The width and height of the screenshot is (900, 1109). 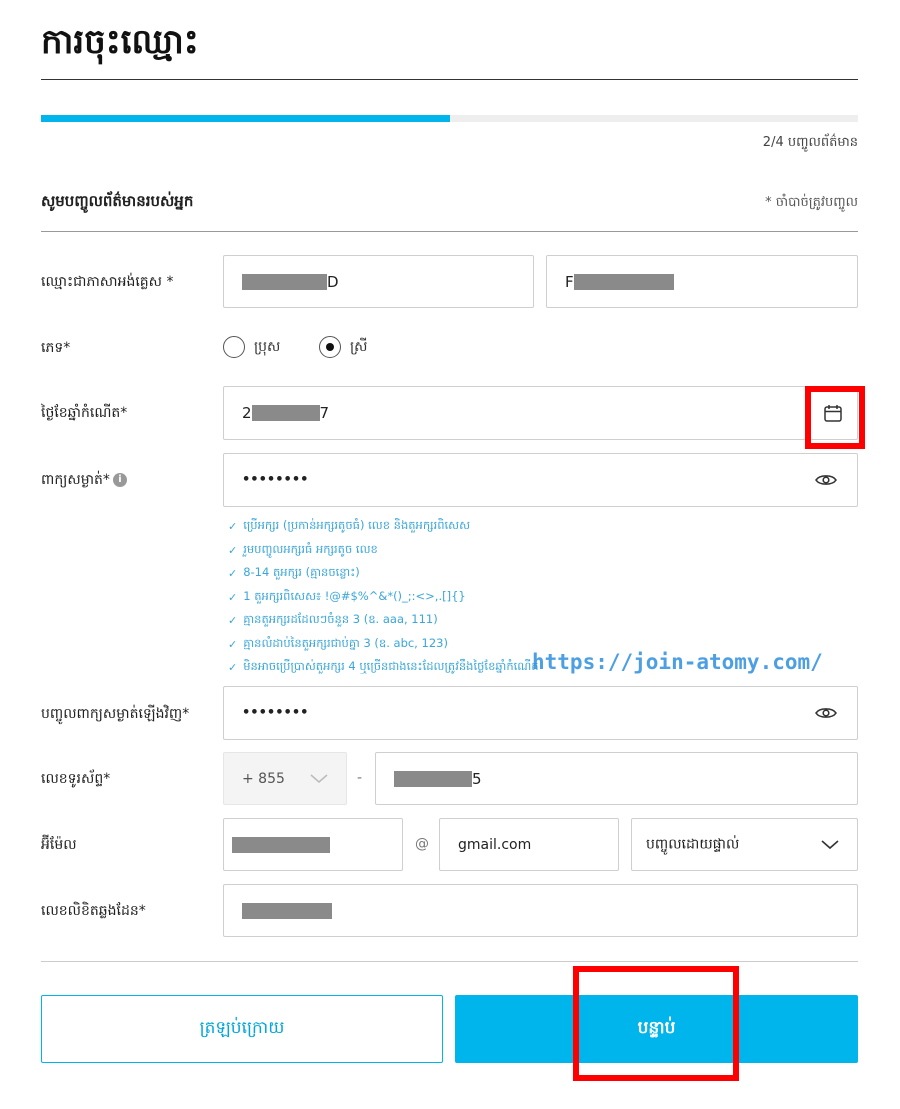 What do you see at coordinates (117, 201) in the screenshot?
I see `section-title: សូមបញ្ចូលព័ត៌មានរបស់អ្នក` at bounding box center [117, 201].